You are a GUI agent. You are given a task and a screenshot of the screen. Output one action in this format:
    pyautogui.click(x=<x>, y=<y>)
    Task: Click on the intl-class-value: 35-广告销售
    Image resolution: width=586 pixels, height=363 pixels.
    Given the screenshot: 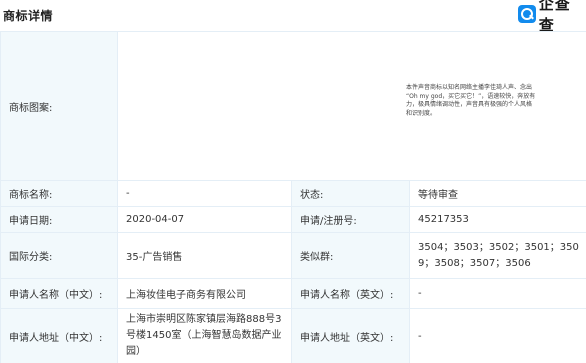 What is the action you would take?
    pyautogui.click(x=204, y=255)
    